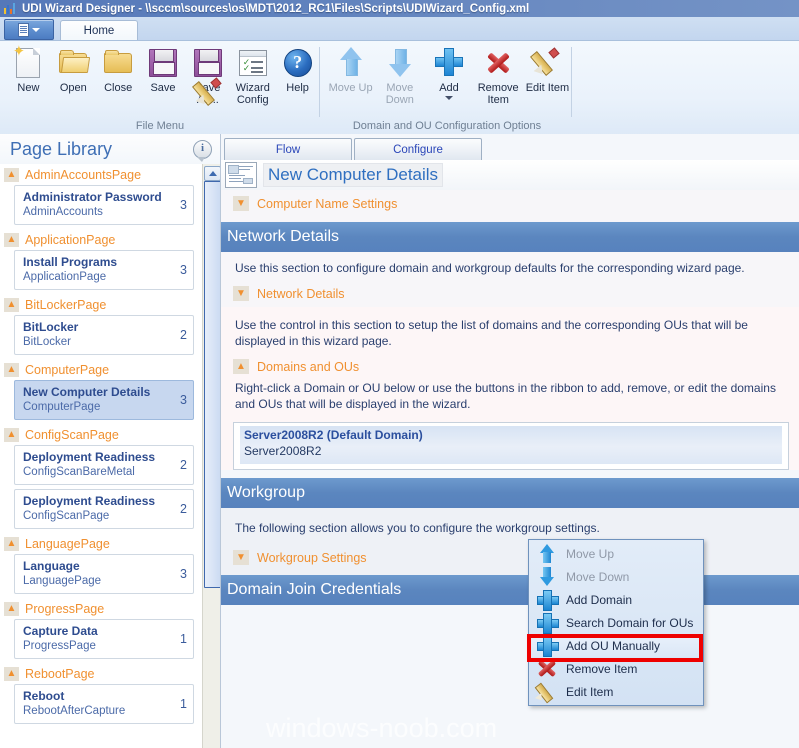  Describe the element at coordinates (104, 335) in the screenshot. I see `list-item: BitLocker BitLocker 2` at that location.